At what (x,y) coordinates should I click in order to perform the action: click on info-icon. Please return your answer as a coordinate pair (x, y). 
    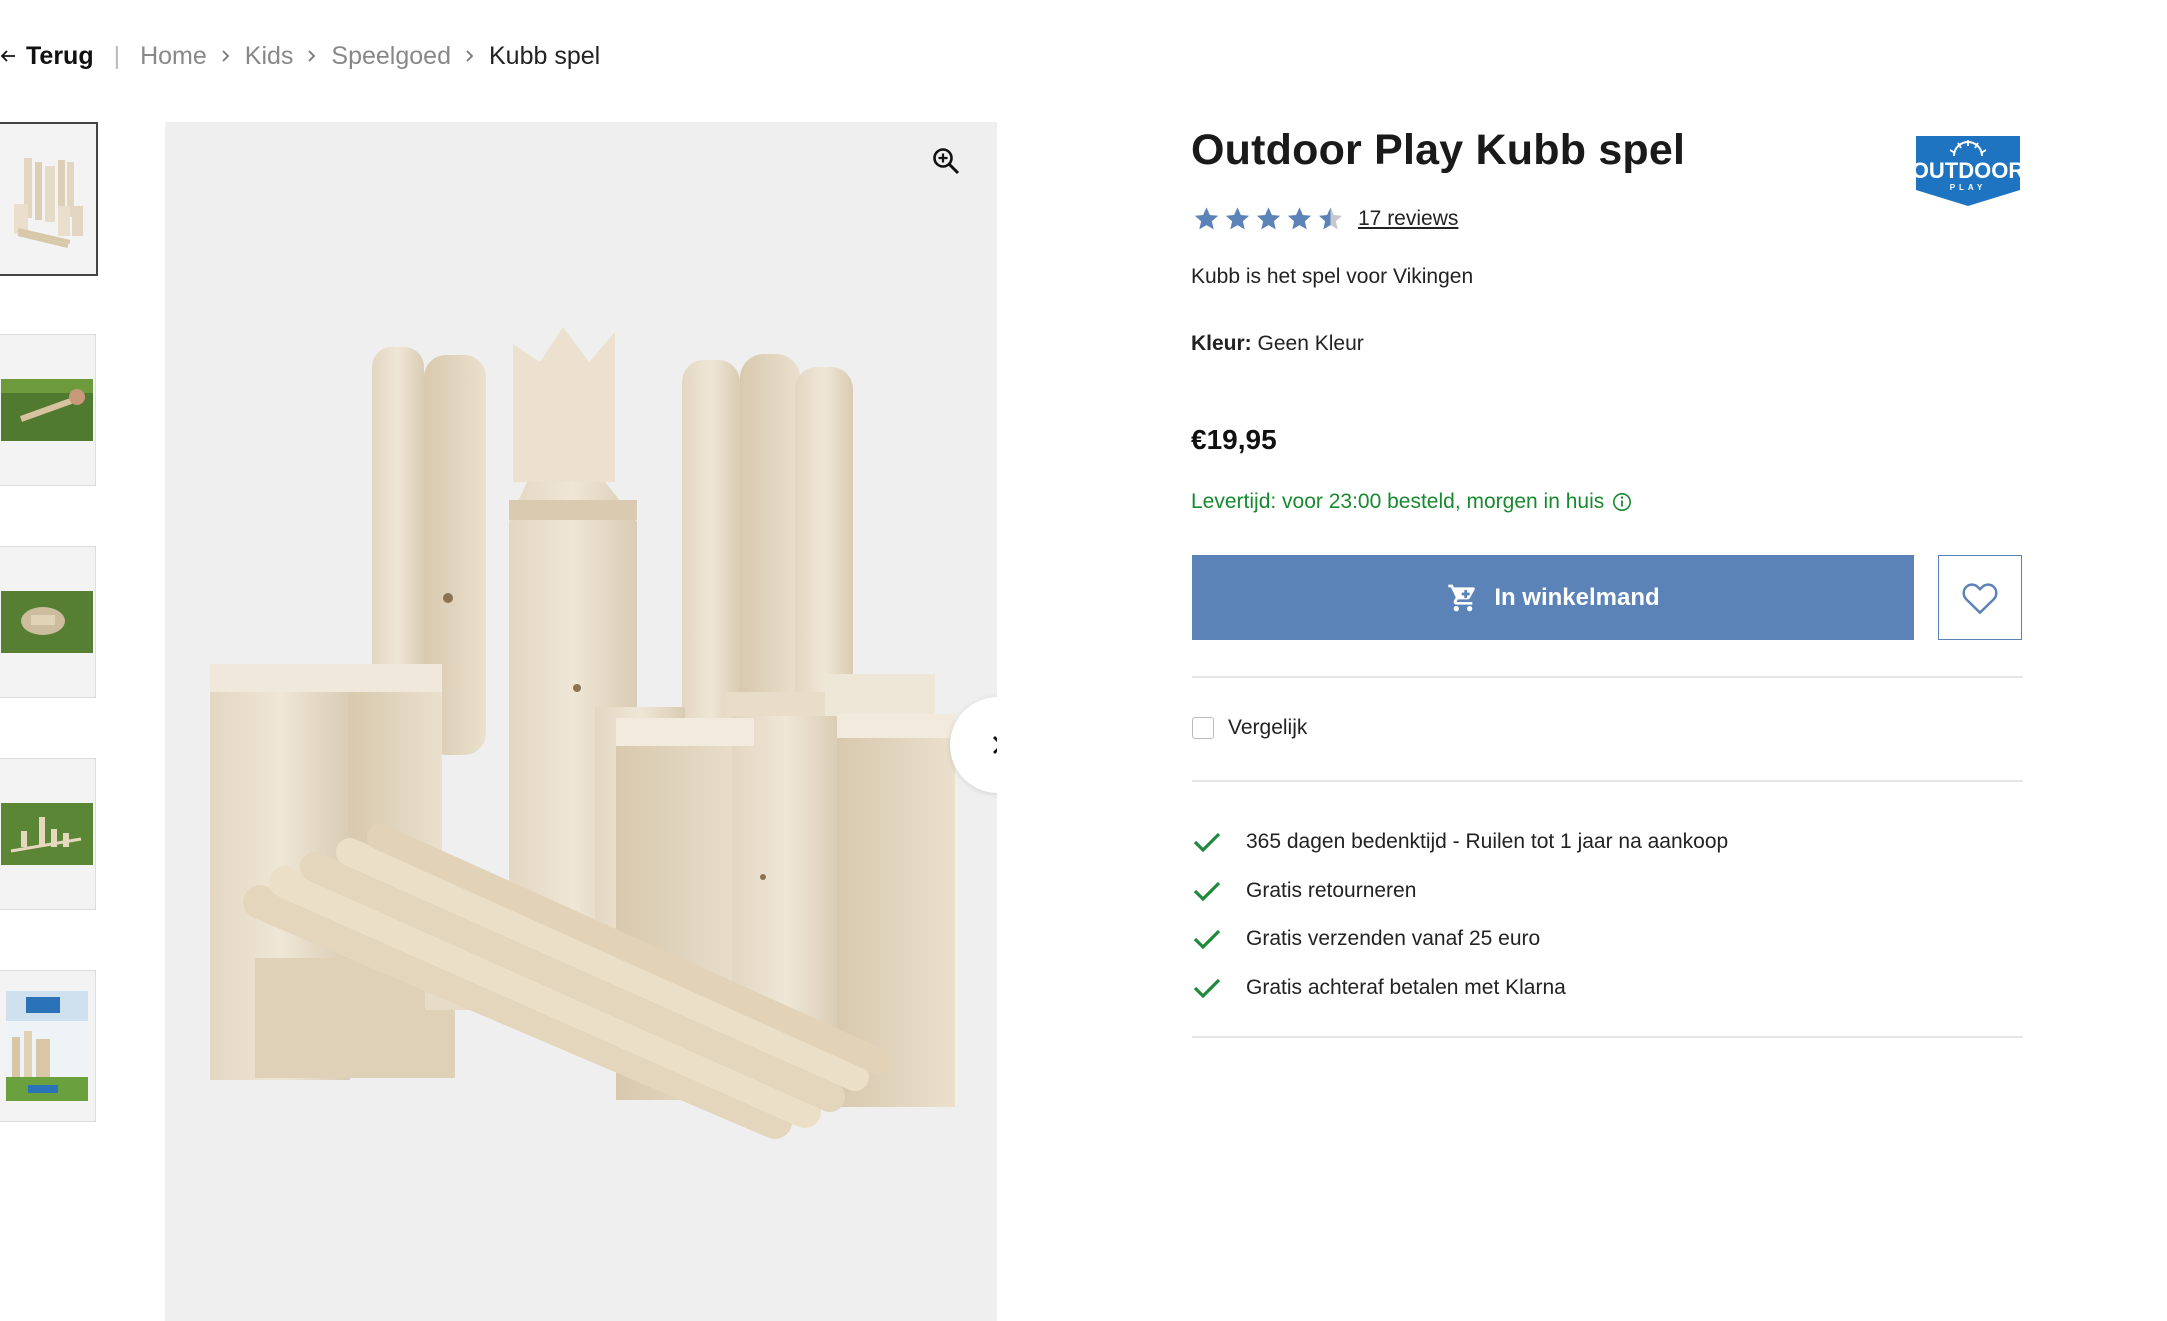
    Looking at the image, I should click on (1622, 502).